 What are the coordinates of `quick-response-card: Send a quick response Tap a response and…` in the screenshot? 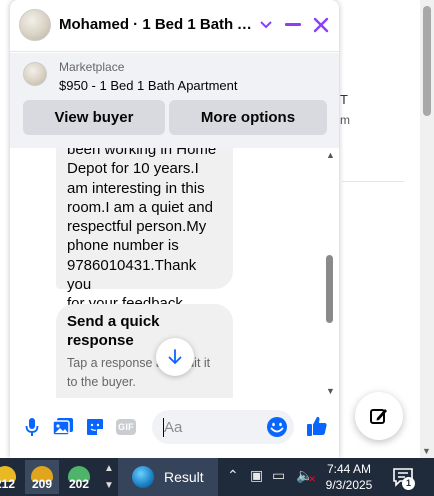 It's located at (144, 351).